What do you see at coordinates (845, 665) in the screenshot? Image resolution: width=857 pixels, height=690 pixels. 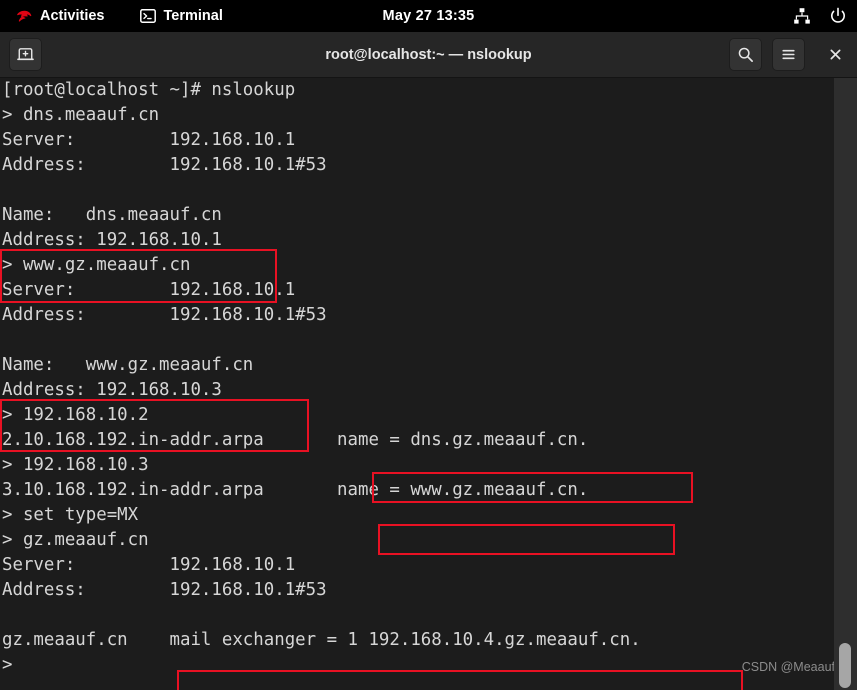 I see `scrollbar-thumb` at bounding box center [845, 665].